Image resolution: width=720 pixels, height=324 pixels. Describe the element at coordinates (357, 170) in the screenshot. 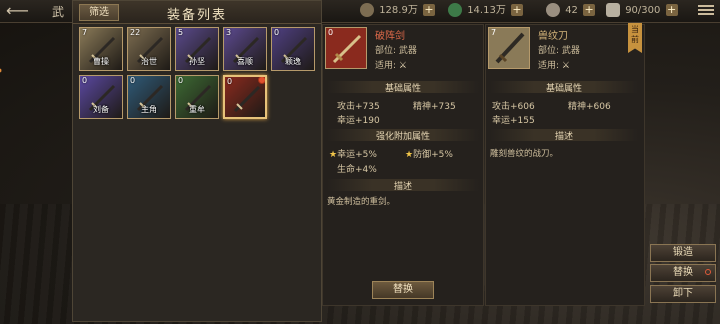

I see `bonus-hp: 生命+4%` at that location.